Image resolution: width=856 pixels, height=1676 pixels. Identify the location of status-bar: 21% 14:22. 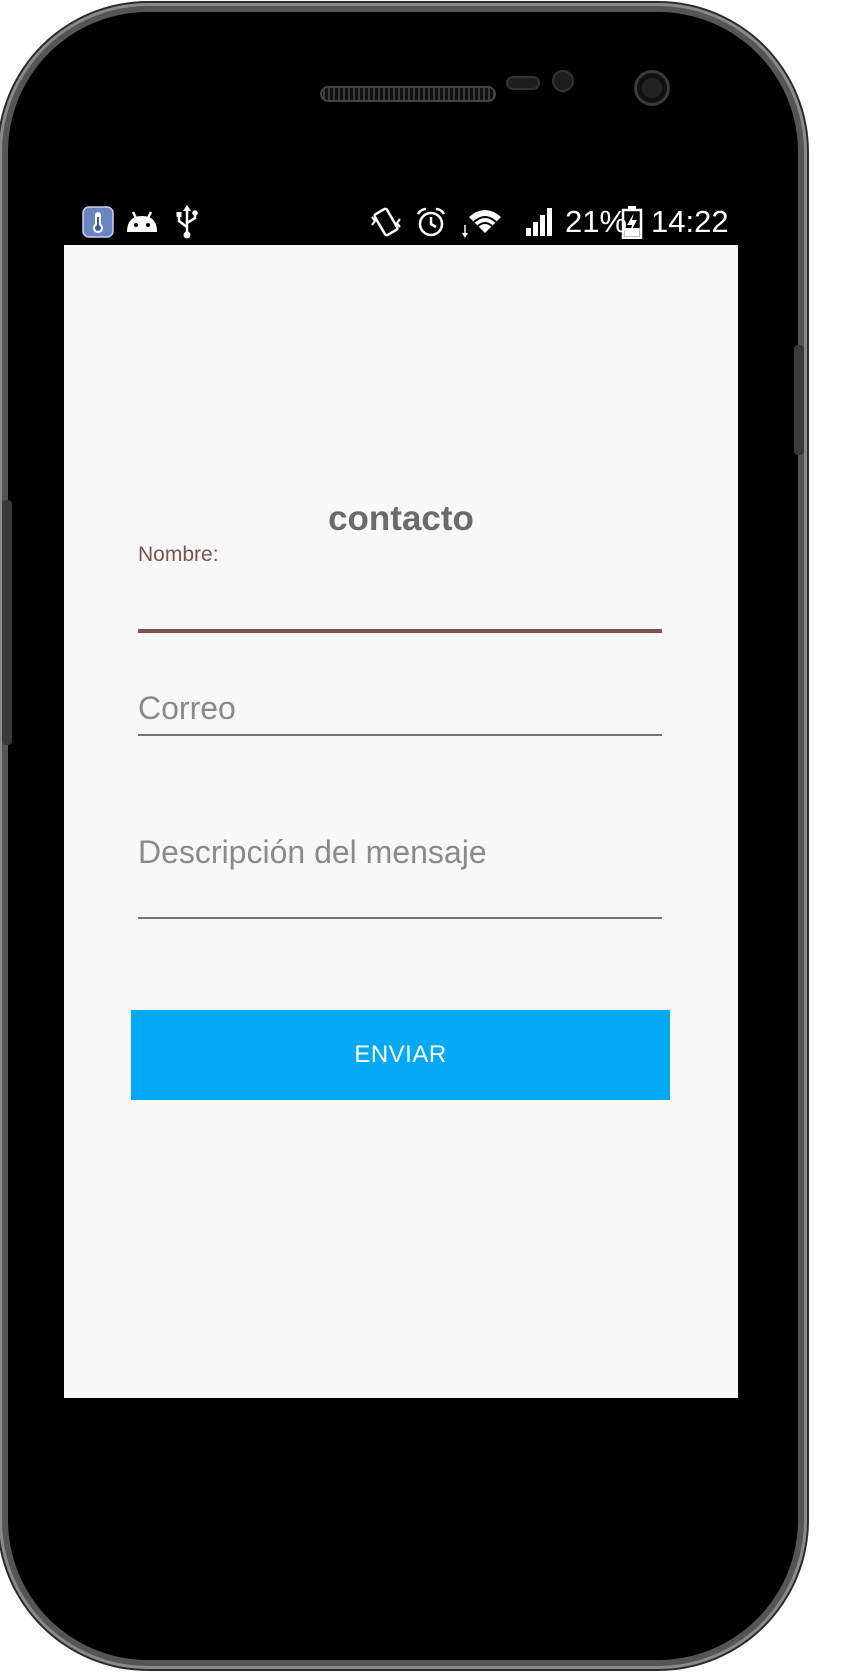
(401, 222).